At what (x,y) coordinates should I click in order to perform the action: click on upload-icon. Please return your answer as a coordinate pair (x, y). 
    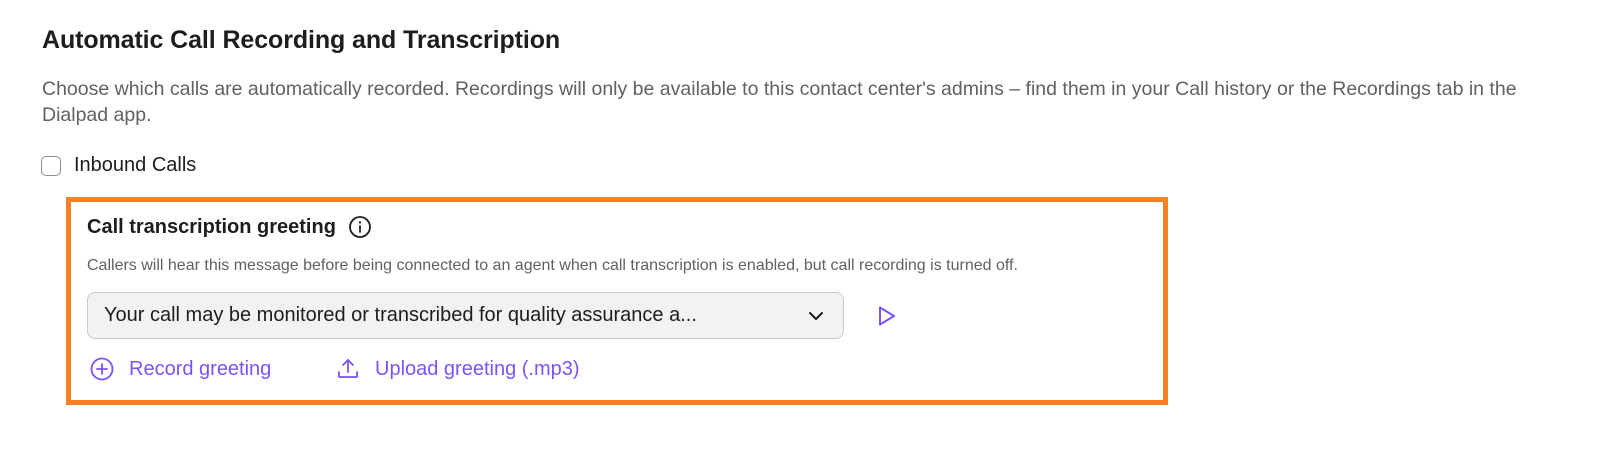
    Looking at the image, I should click on (348, 369).